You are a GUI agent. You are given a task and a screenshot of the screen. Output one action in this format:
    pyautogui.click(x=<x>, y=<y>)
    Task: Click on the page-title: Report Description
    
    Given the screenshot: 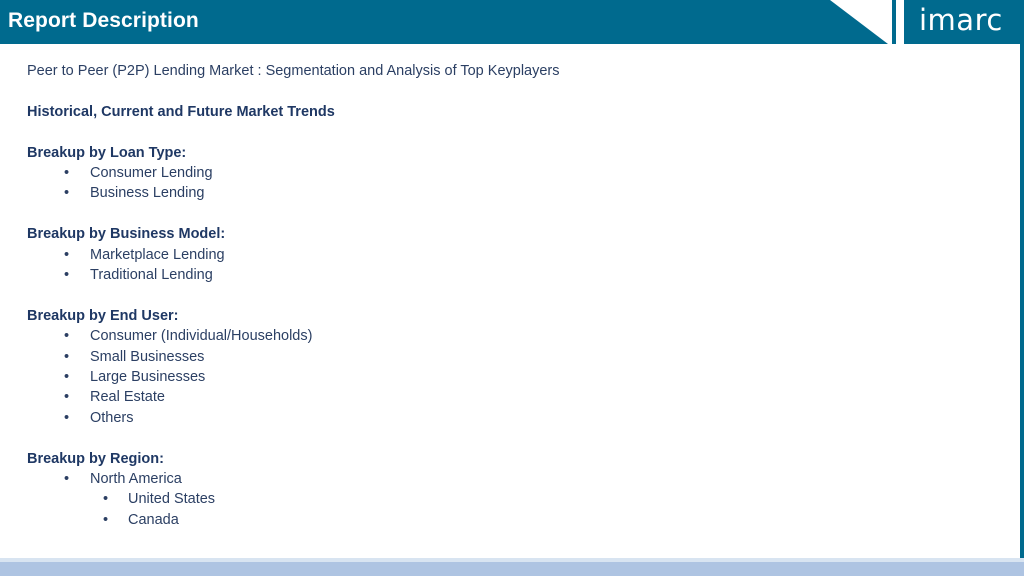 What is the action you would take?
    pyautogui.click(x=103, y=20)
    